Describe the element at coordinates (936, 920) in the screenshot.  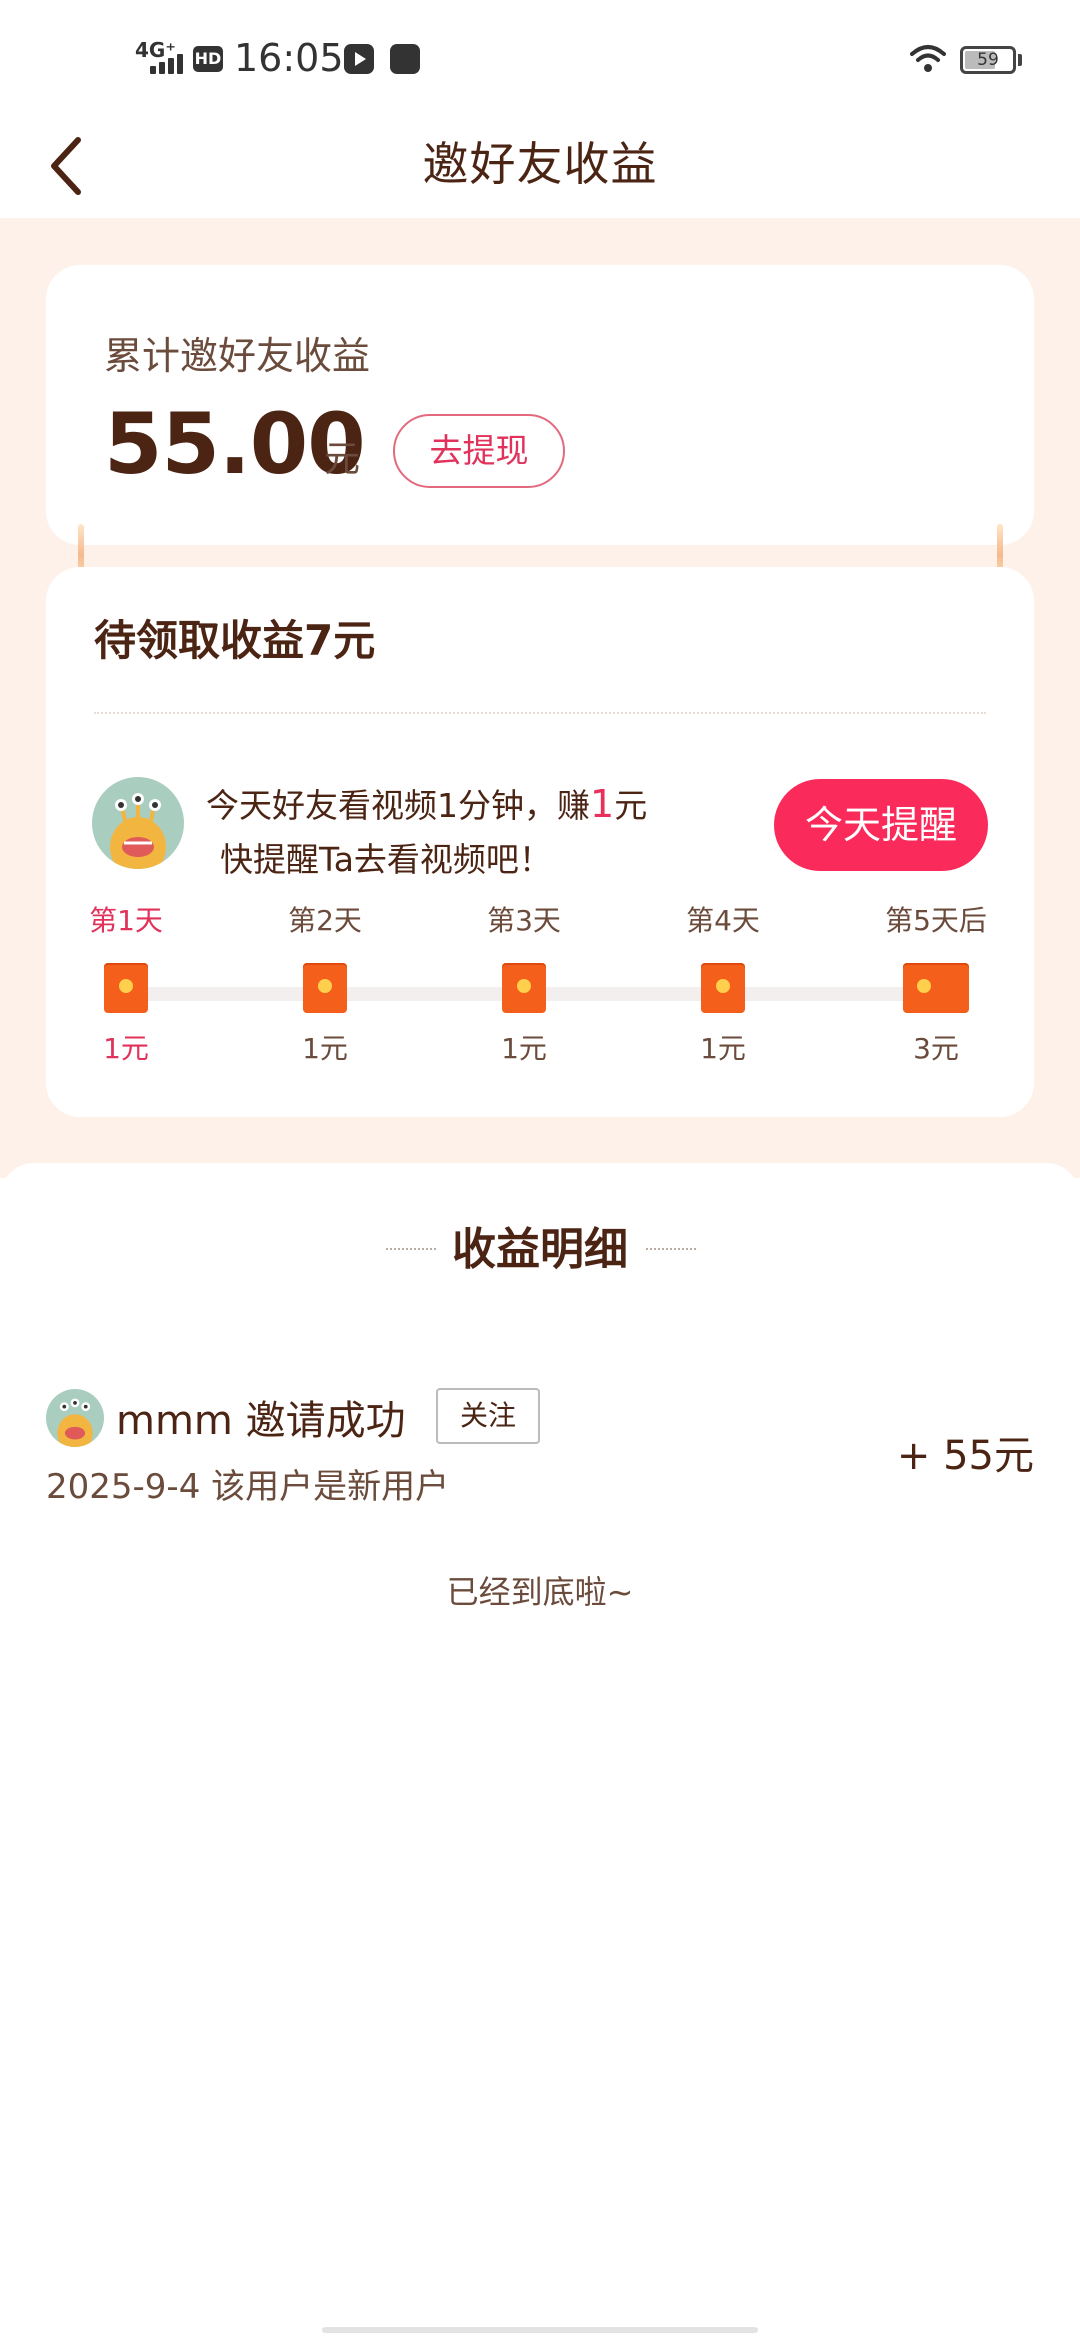
I see `step-day-label: 第5天后` at that location.